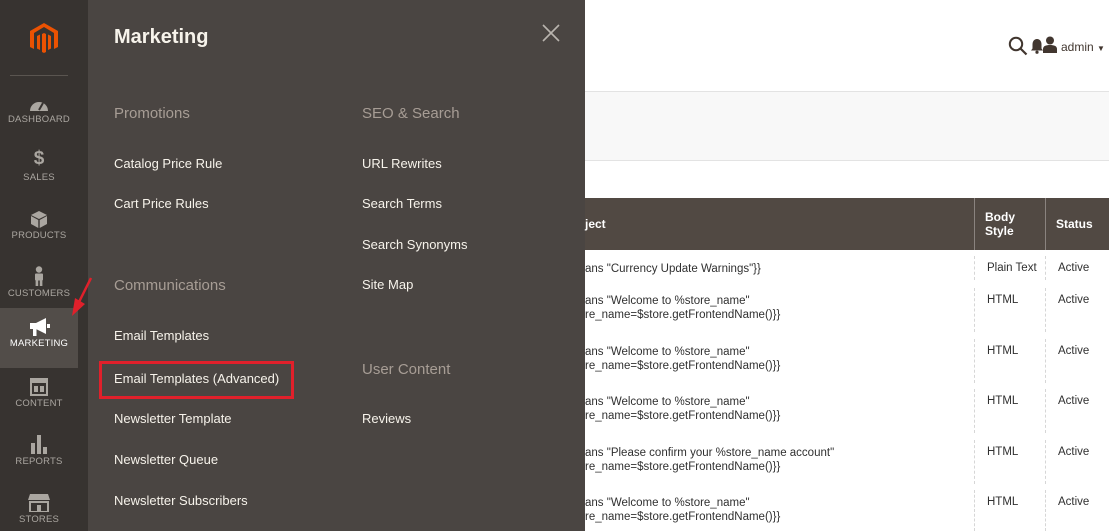  I want to click on dollar-icon: $, so click(39, 158).